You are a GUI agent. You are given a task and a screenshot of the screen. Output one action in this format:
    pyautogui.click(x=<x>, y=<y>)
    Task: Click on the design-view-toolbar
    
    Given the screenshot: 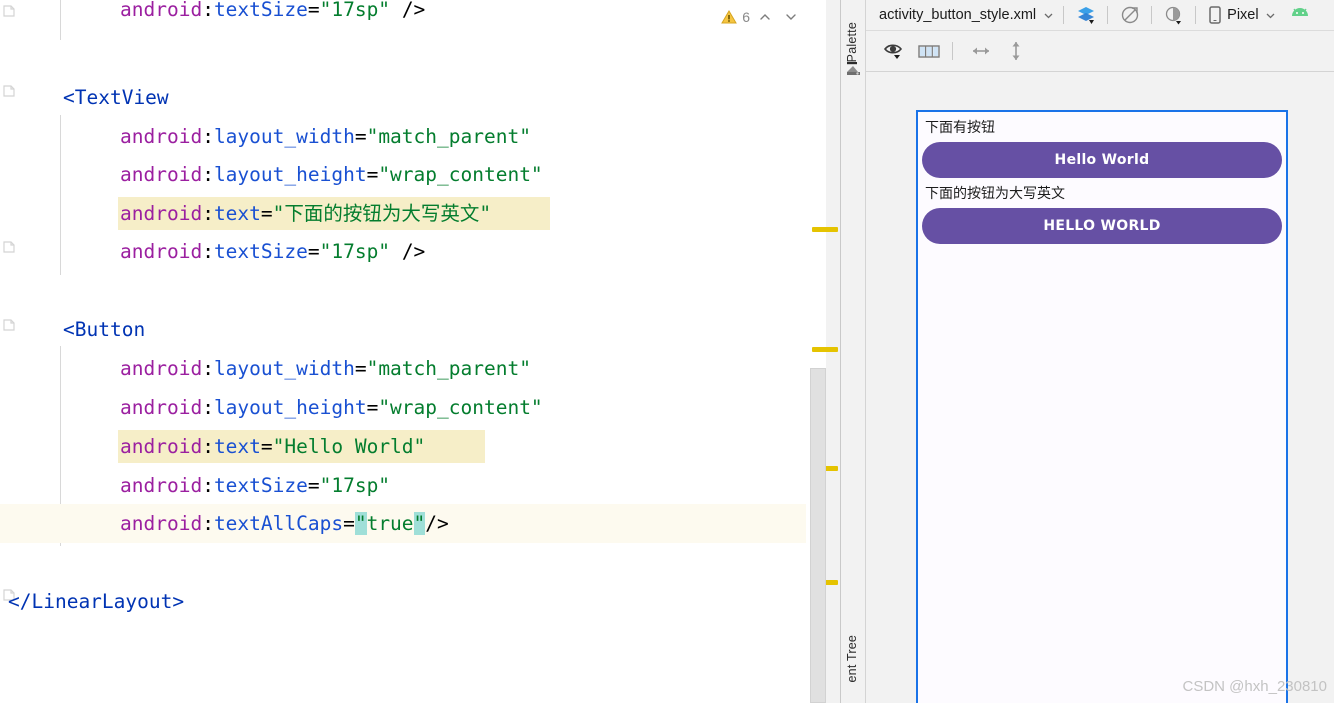 What is the action you would take?
    pyautogui.click(x=1100, y=51)
    